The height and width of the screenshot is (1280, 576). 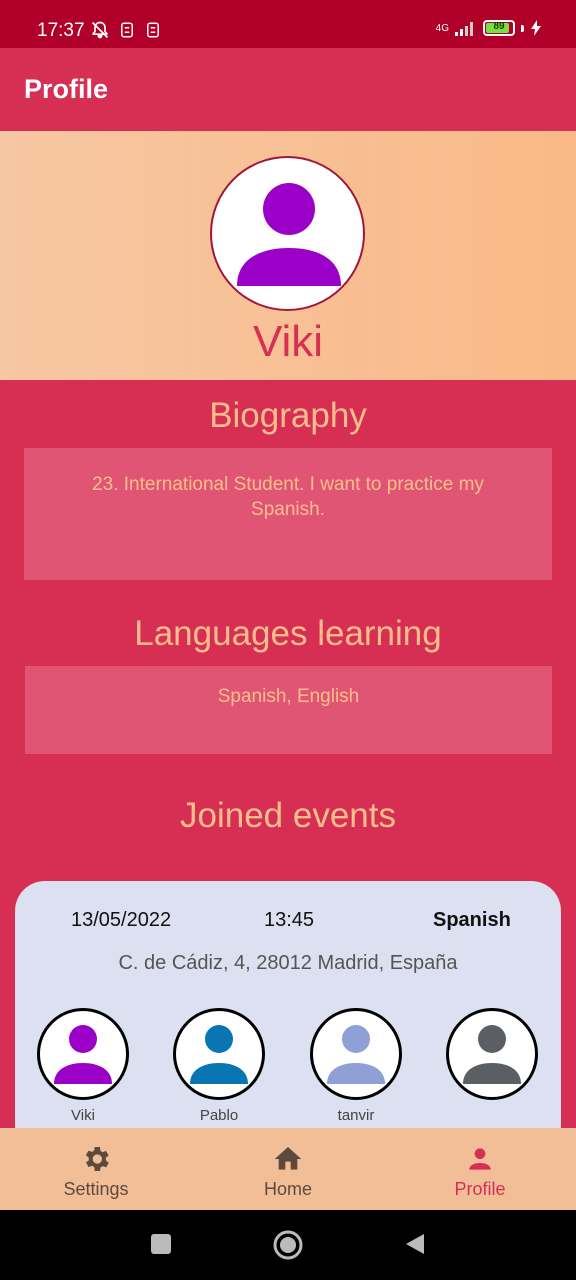 What do you see at coordinates (289, 920) in the screenshot?
I see `event-time: 13:45` at bounding box center [289, 920].